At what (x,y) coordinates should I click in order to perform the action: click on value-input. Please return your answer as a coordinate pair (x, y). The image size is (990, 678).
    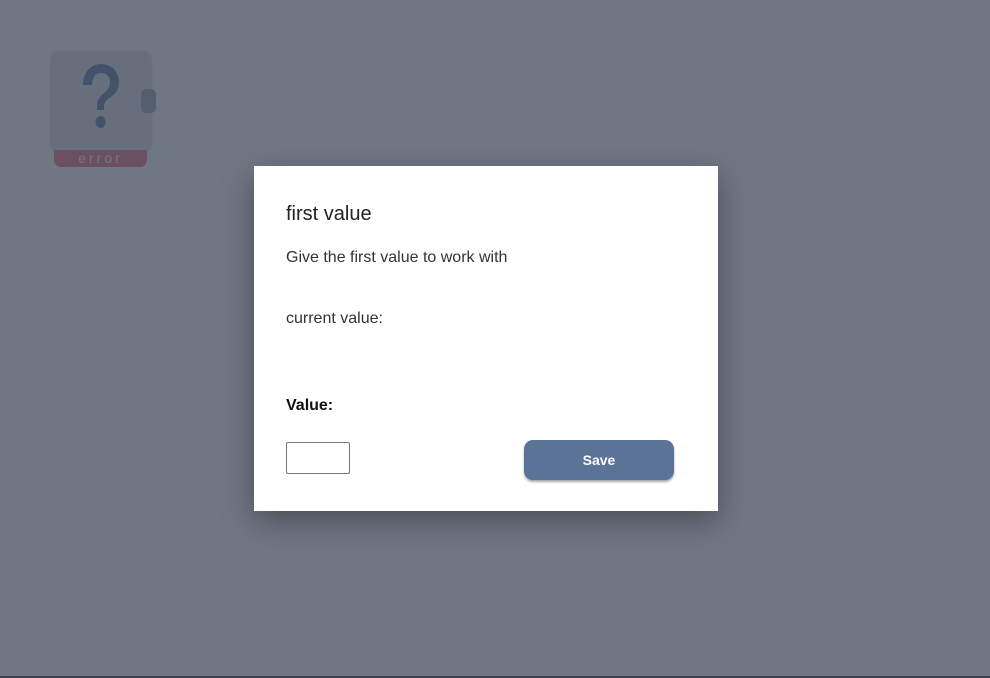
    Looking at the image, I should click on (318, 458).